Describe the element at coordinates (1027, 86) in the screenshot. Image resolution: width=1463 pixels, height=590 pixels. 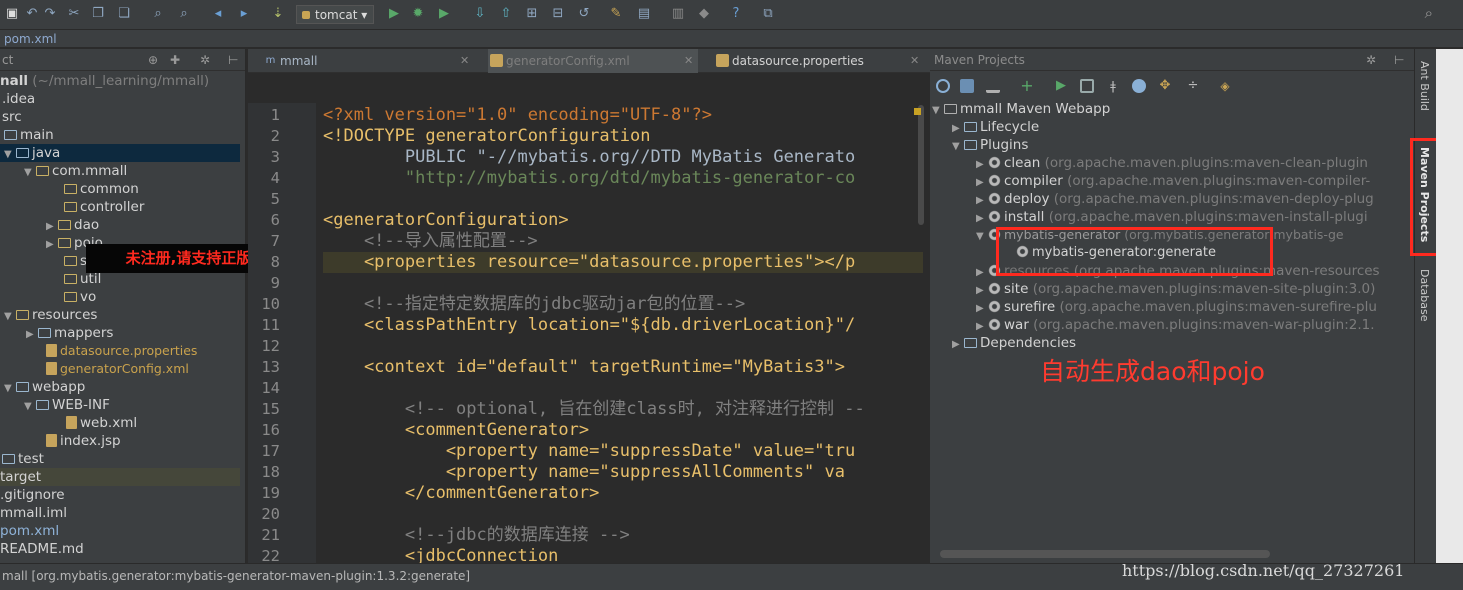
I see `add-icon: +` at that location.